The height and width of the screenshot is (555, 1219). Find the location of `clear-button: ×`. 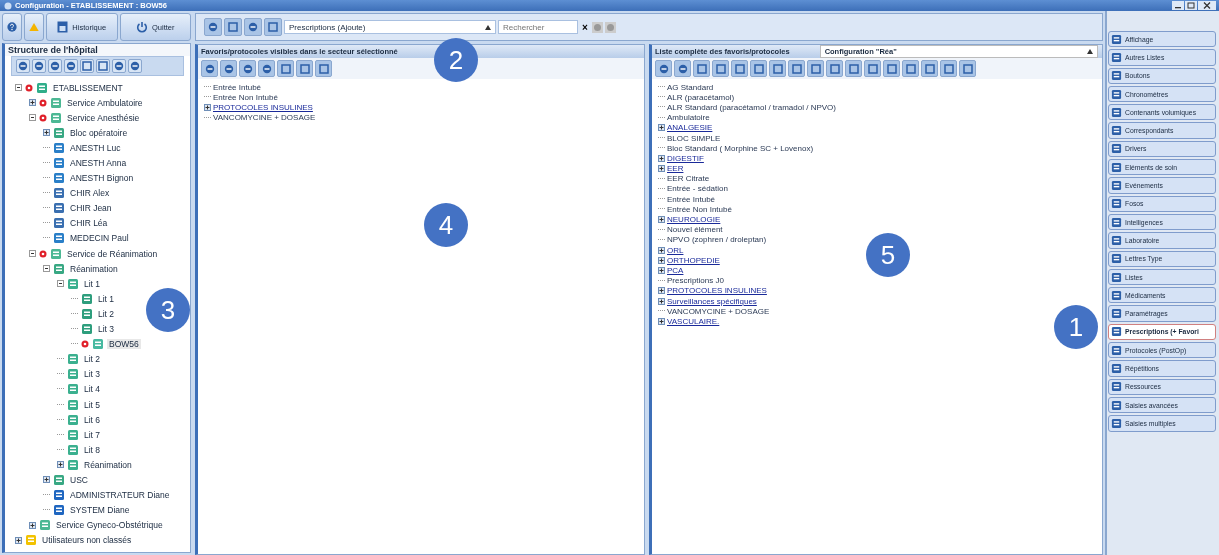

clear-button: × is located at coordinates (585, 27).